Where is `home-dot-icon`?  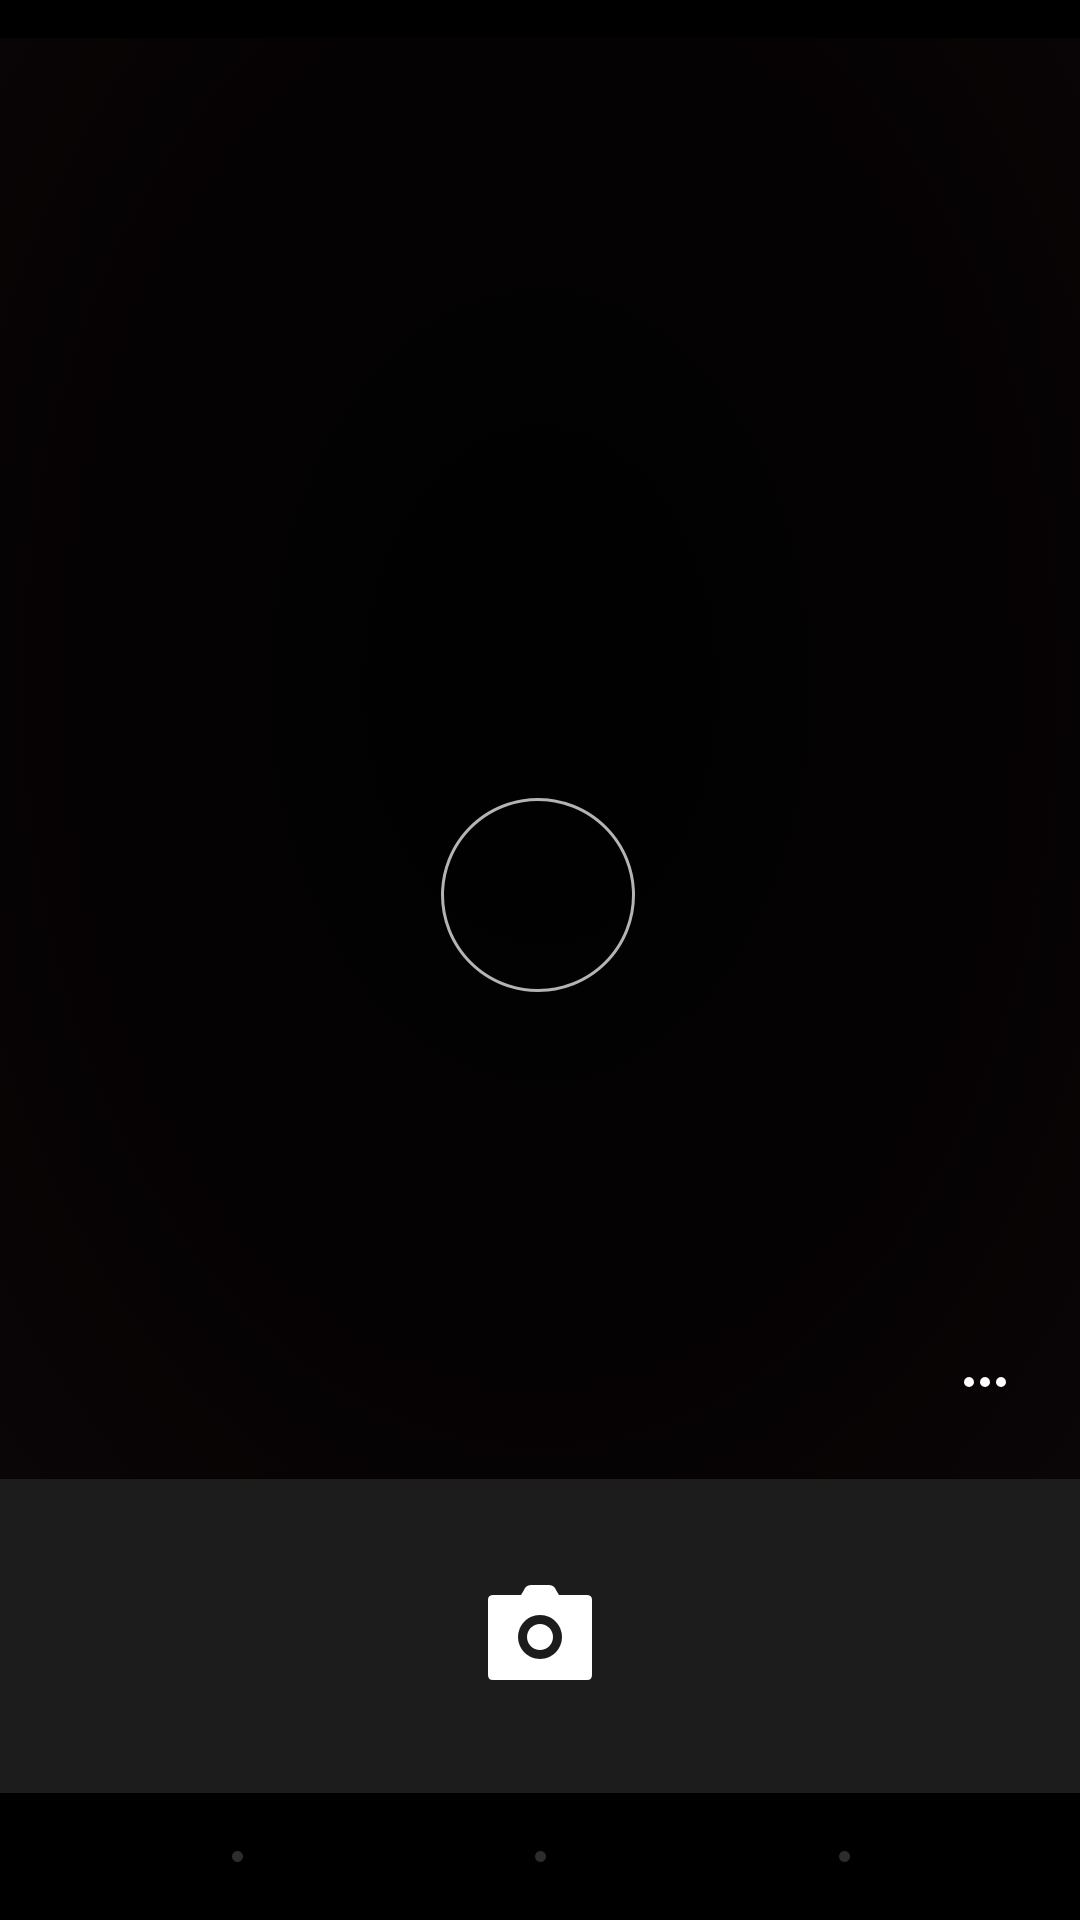 home-dot-icon is located at coordinates (540, 1856).